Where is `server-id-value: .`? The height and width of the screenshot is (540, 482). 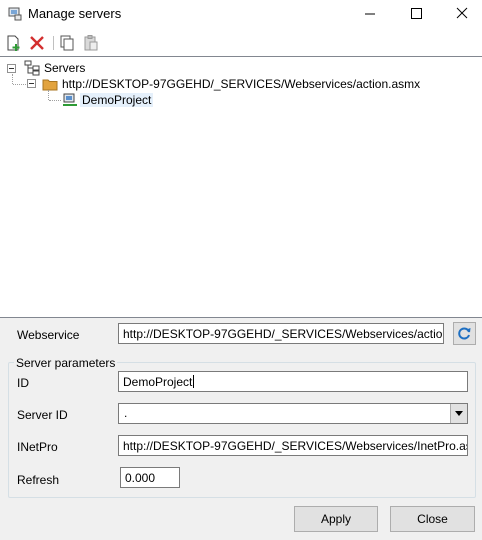
server-id-value: . is located at coordinates (126, 413).